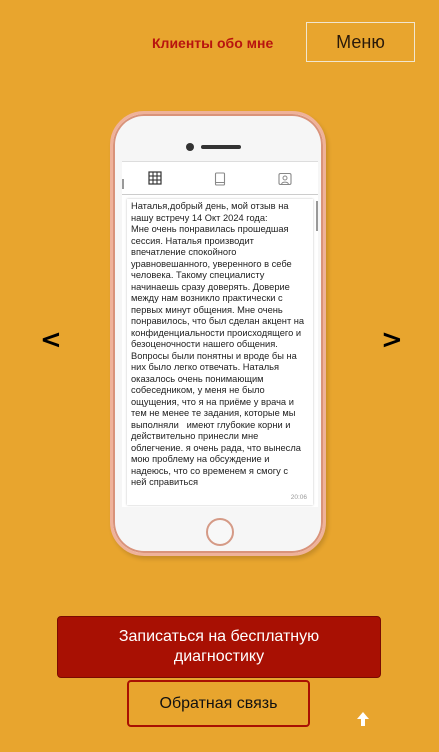 The width and height of the screenshot is (439, 752). Describe the element at coordinates (218, 703) in the screenshot. I see `feedback-button: Обратная связь` at that location.